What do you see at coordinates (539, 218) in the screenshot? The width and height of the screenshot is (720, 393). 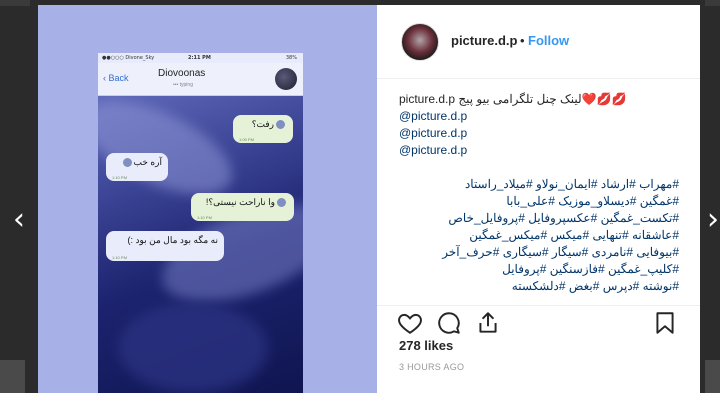 I see `caption-hashtag-line: #تکست_غمگین #عکسپروفایل #پروفایل_خاص` at bounding box center [539, 218].